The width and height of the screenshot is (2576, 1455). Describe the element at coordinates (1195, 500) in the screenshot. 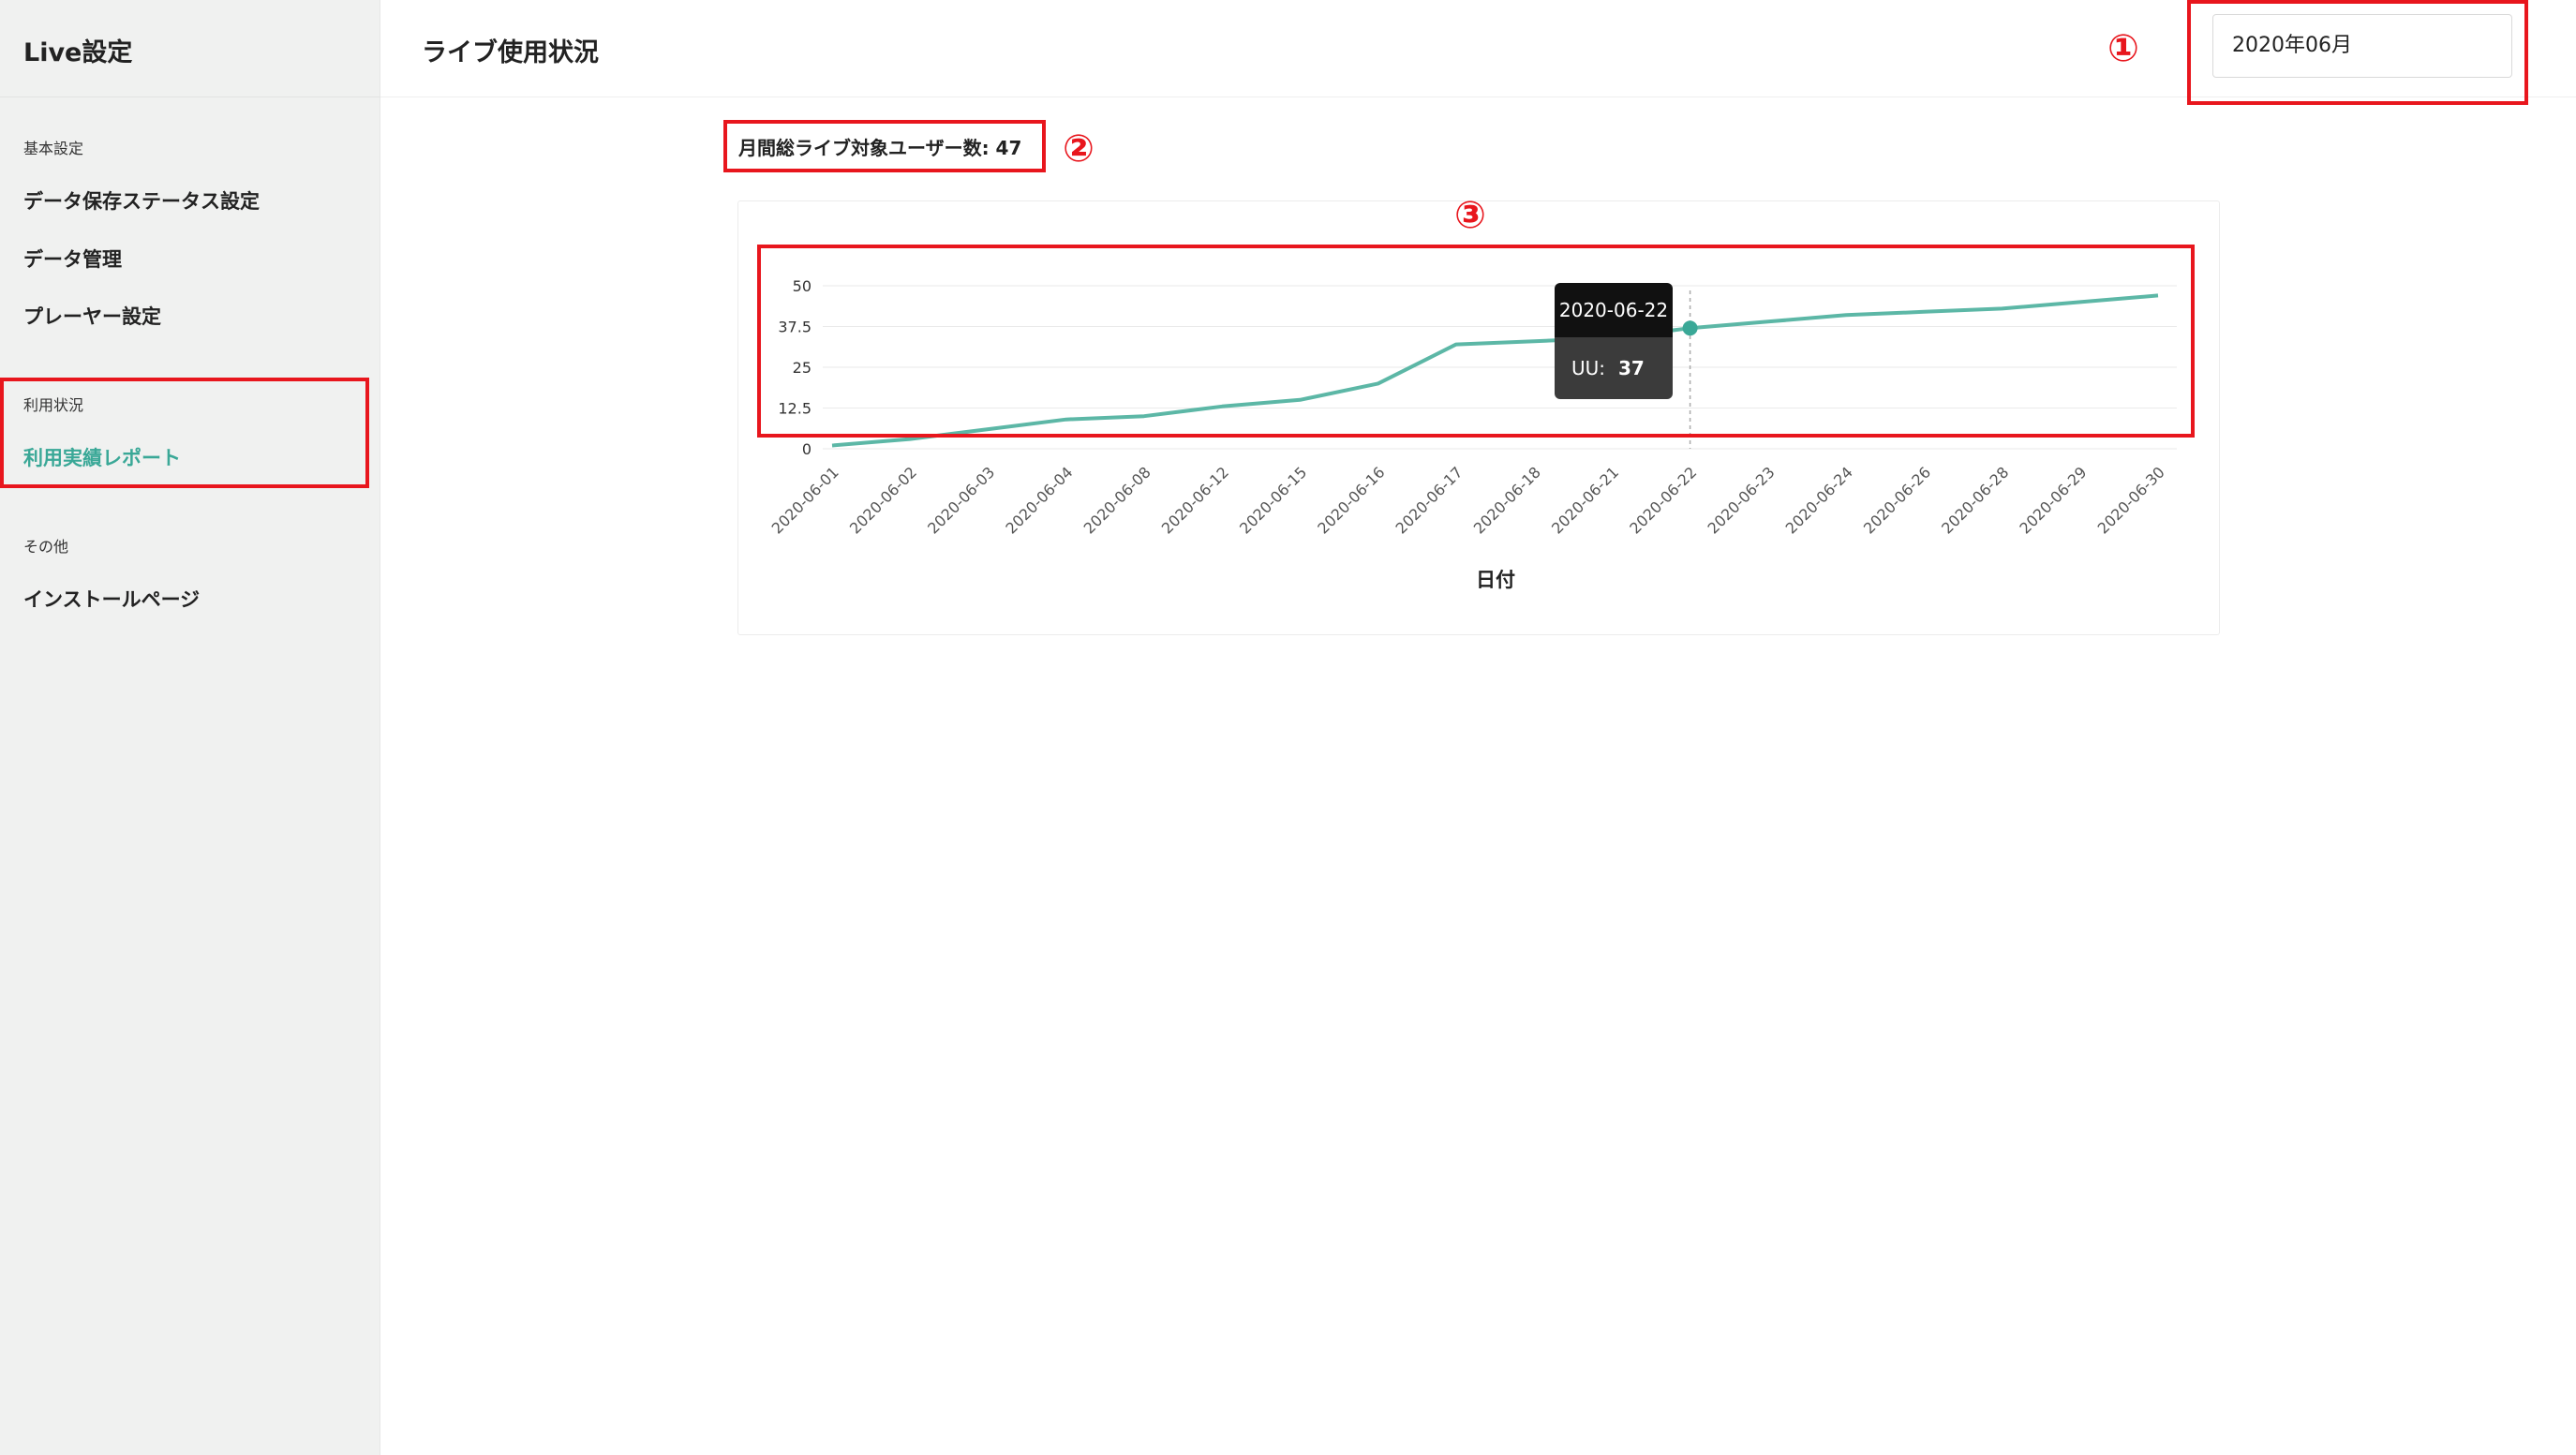

I see `x-tick-label: 2020-06-12` at that location.